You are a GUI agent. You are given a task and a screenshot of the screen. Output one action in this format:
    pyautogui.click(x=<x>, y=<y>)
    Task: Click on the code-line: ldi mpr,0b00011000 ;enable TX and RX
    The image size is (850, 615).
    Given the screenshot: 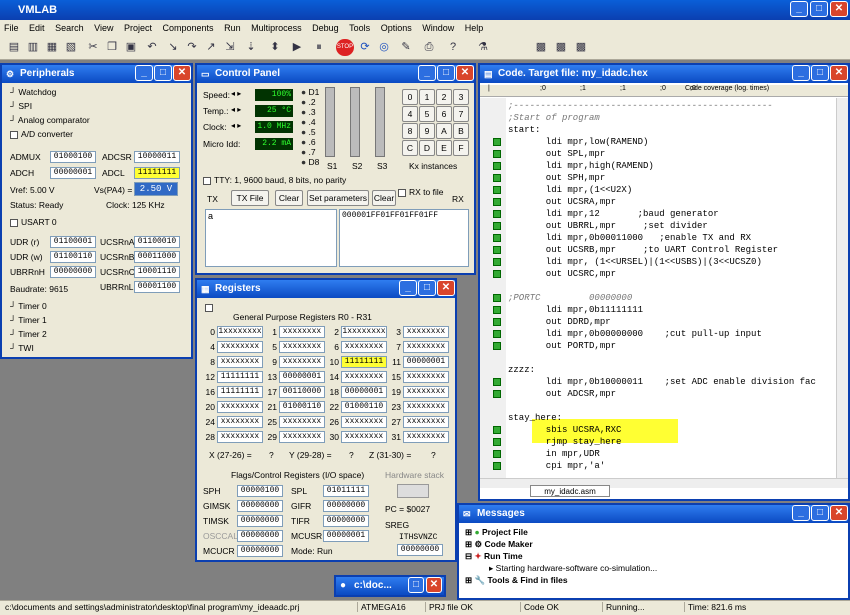 What is the action you would take?
    pyautogui.click(x=629, y=238)
    